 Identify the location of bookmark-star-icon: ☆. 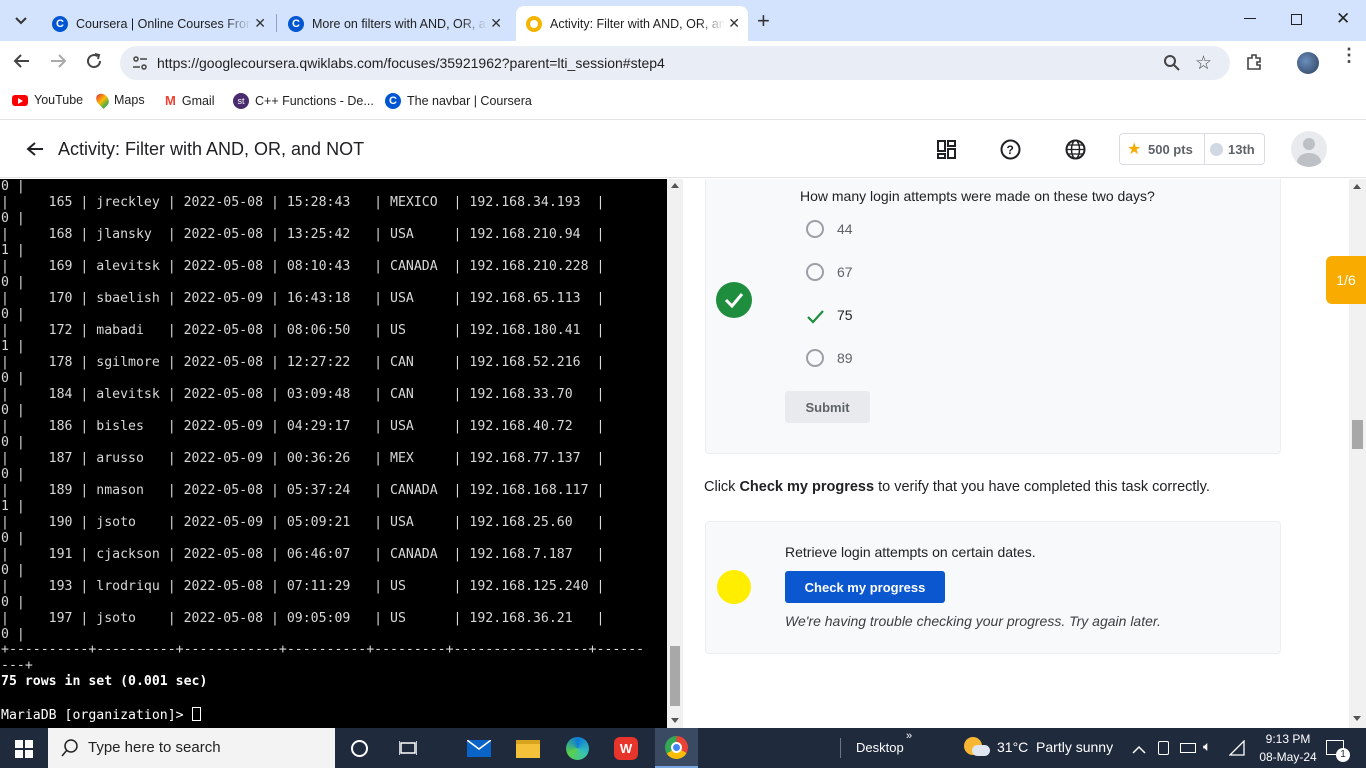
(1203, 63).